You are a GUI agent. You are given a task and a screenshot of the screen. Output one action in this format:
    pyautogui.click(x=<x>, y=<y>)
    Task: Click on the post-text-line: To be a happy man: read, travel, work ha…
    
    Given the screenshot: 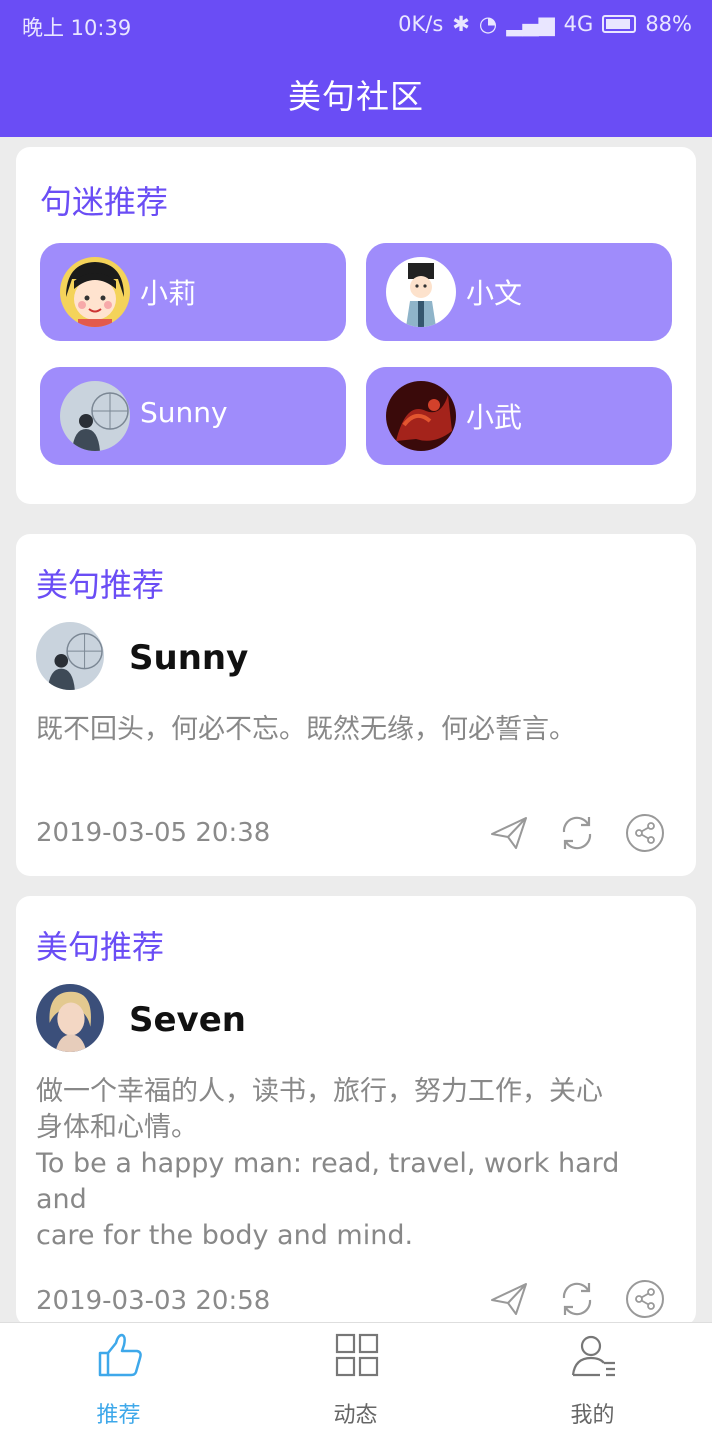 What is the action you would take?
    pyautogui.click(x=328, y=1181)
    